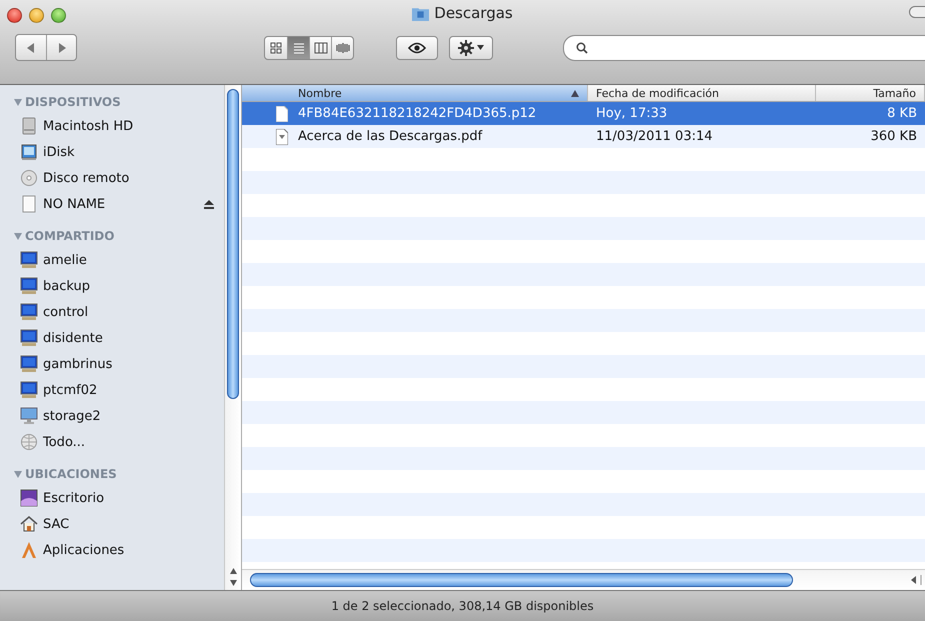  Describe the element at coordinates (276, 48) in the screenshot. I see `icon-view-icon` at that location.